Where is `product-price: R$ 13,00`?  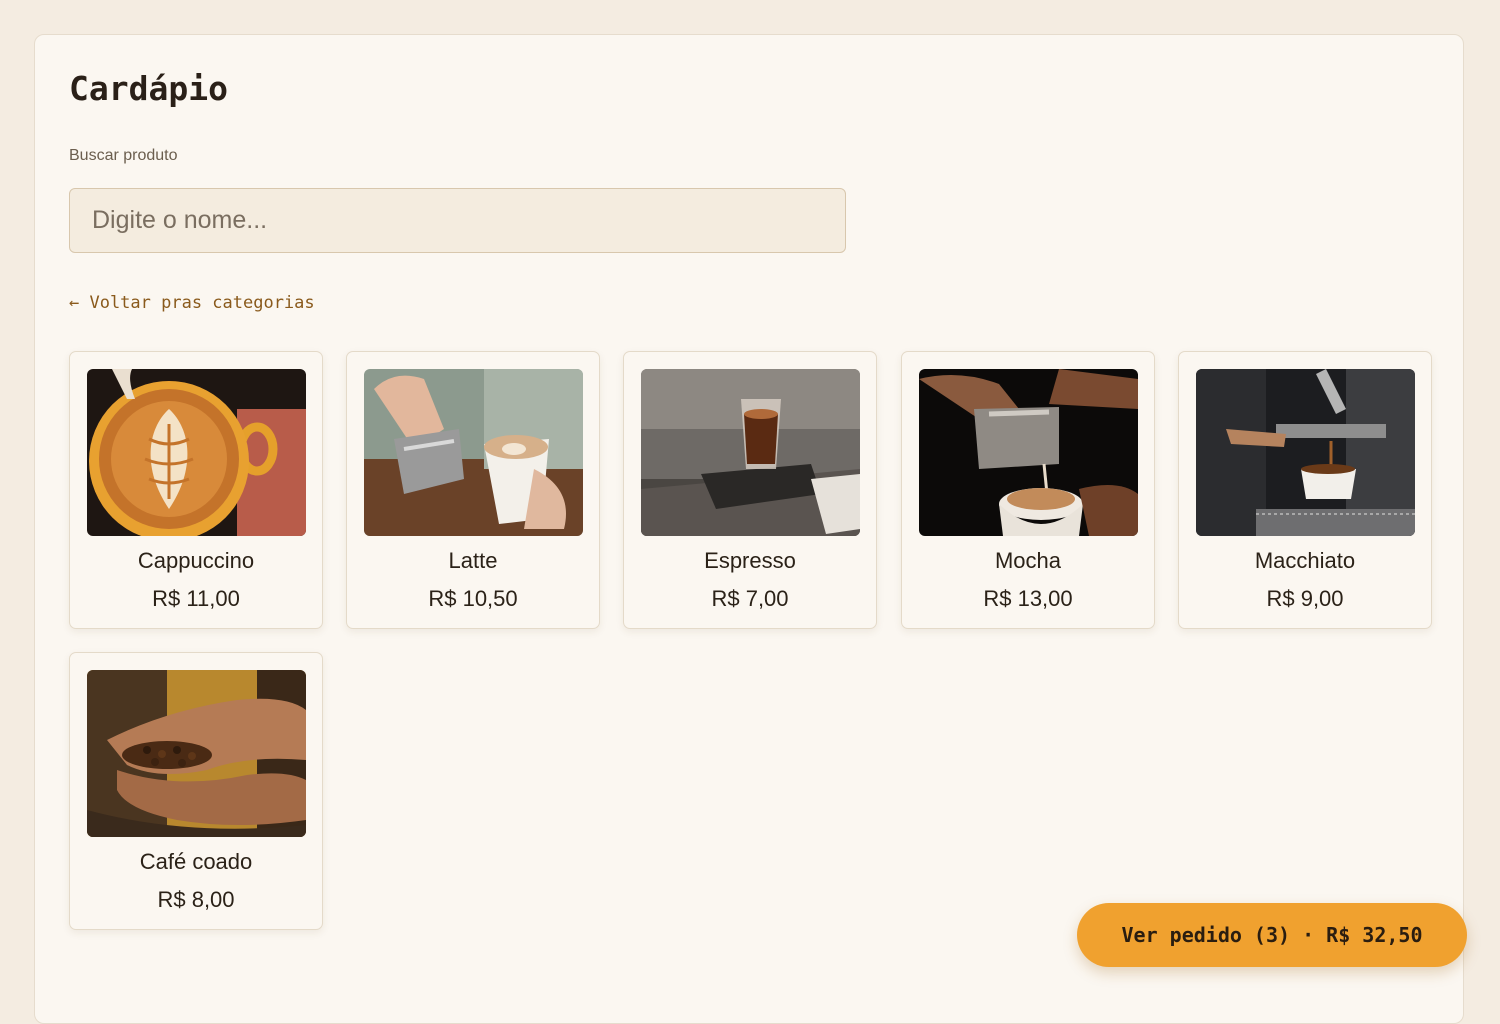 product-price: R$ 13,00 is located at coordinates (1028, 598).